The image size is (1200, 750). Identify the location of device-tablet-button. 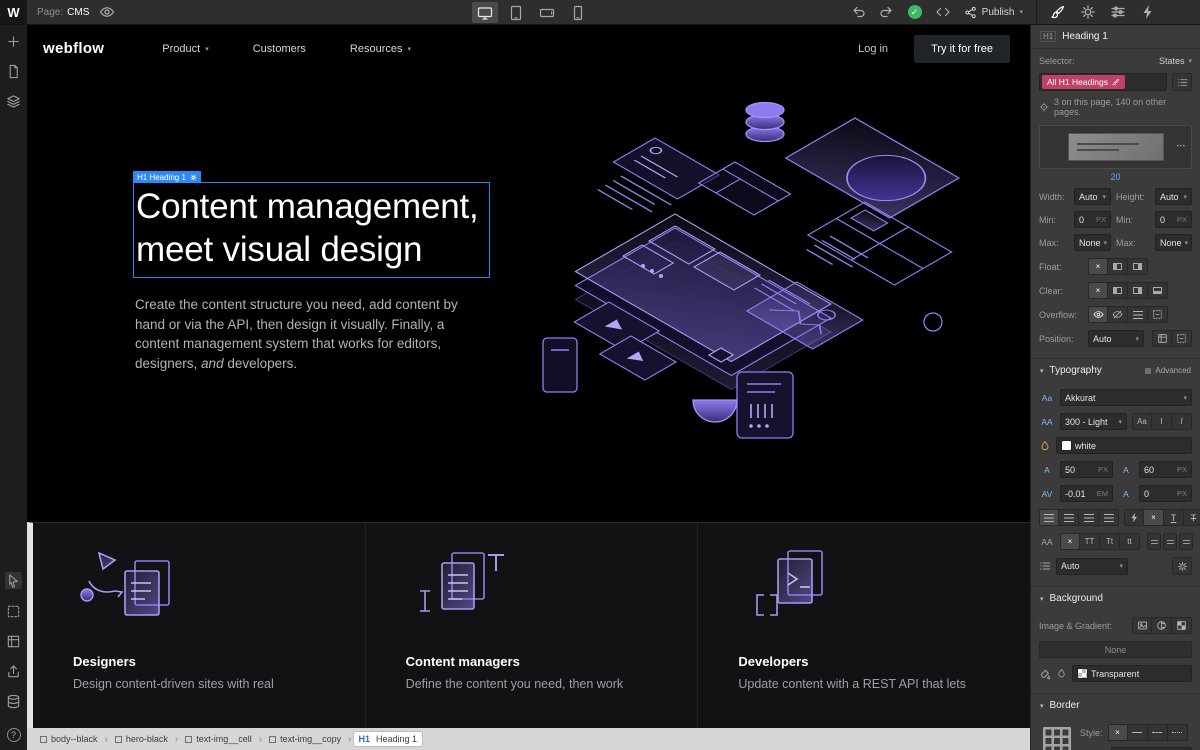
(516, 12).